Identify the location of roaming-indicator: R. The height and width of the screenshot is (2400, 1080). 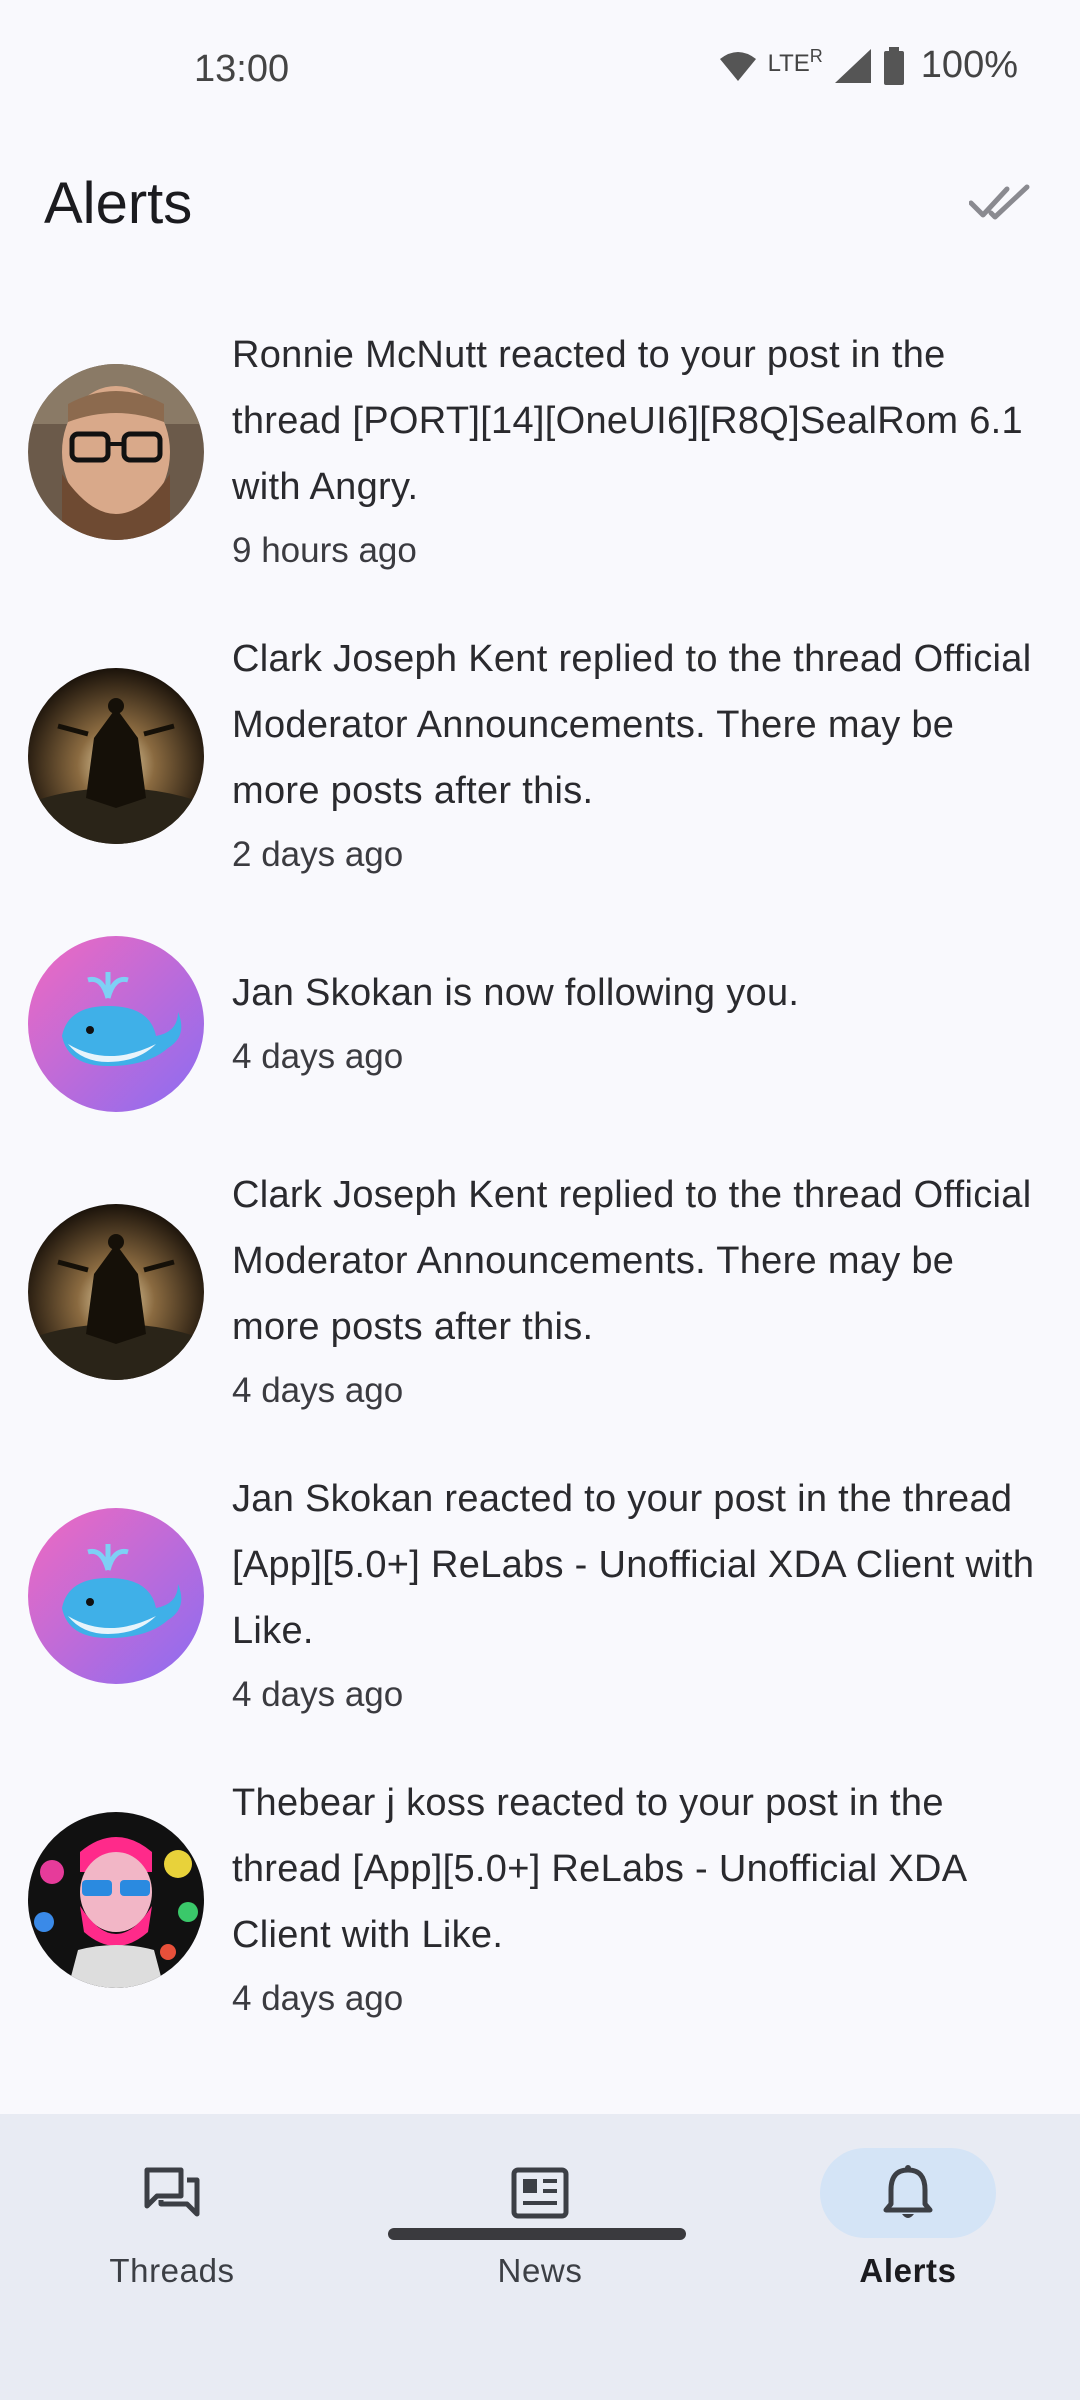
(816, 55).